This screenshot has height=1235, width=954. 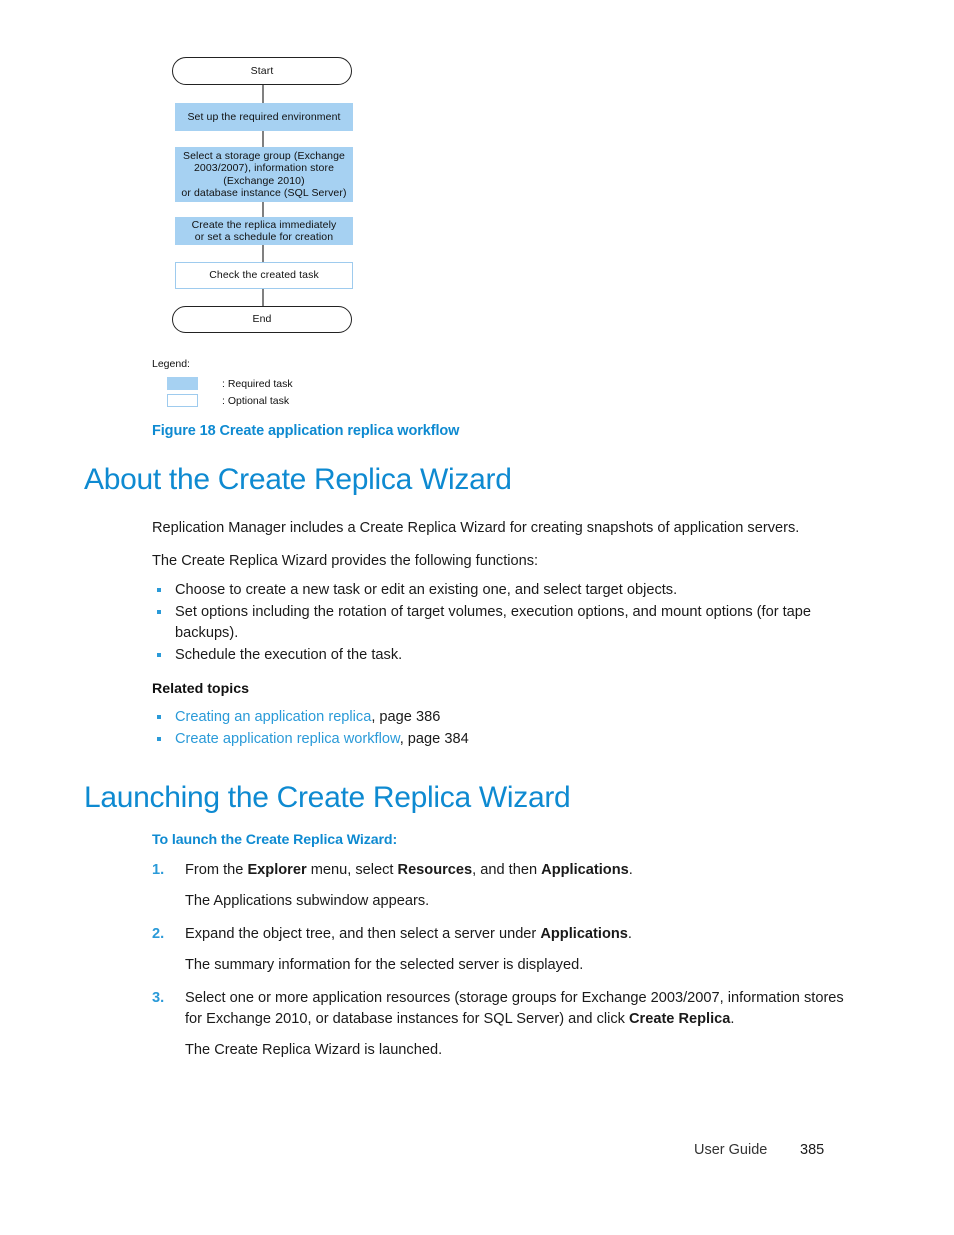 What do you see at coordinates (263, 139) in the screenshot?
I see `flow-connector-setup-to-select` at bounding box center [263, 139].